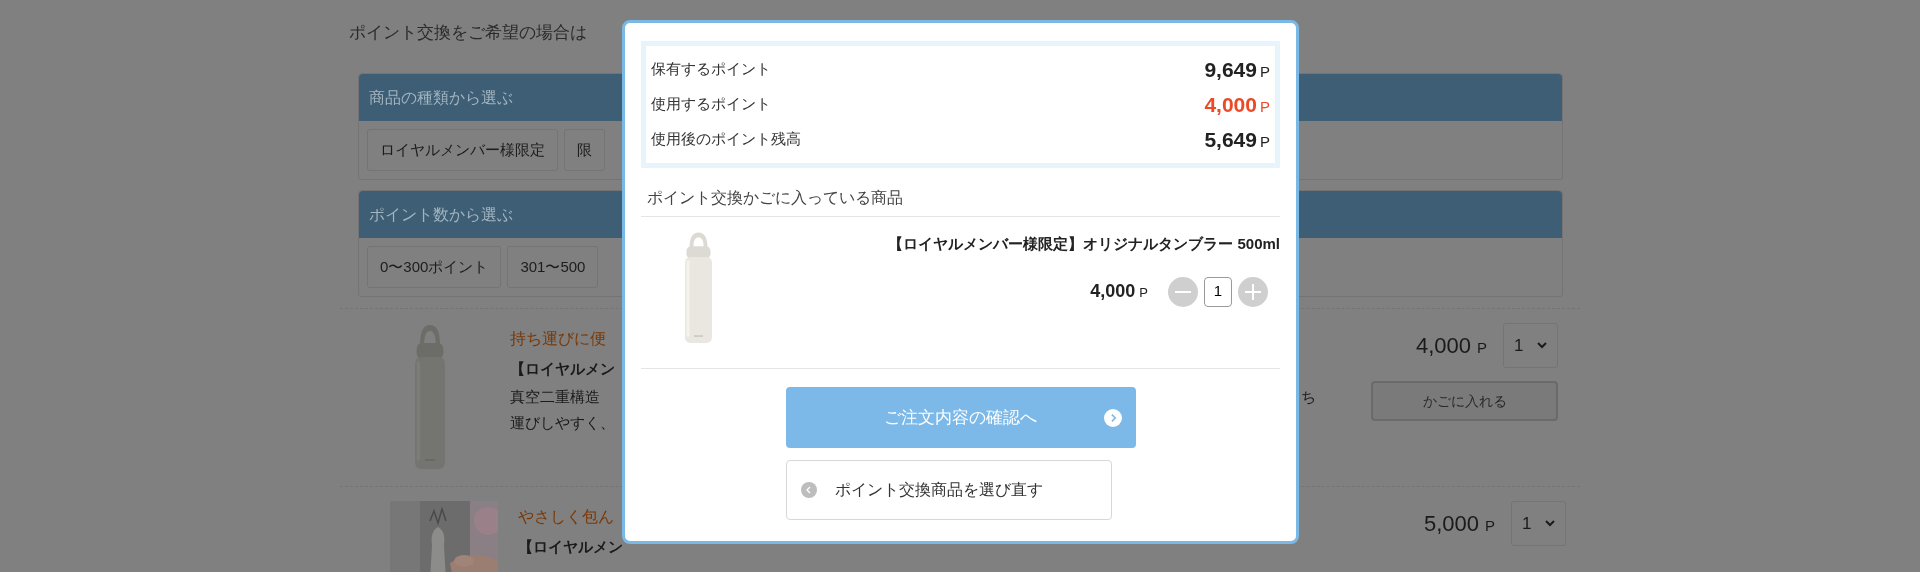  Describe the element at coordinates (462, 150) in the screenshot. I see `filter-chip: ロイヤルメンバー様限定` at that location.